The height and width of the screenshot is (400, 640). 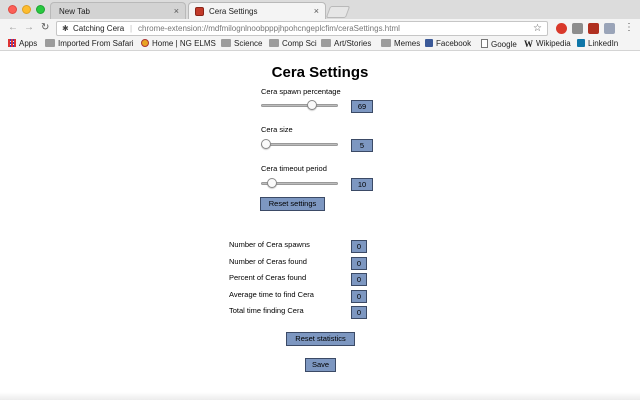 I want to click on cera-extension-icon, so click(x=593, y=28).